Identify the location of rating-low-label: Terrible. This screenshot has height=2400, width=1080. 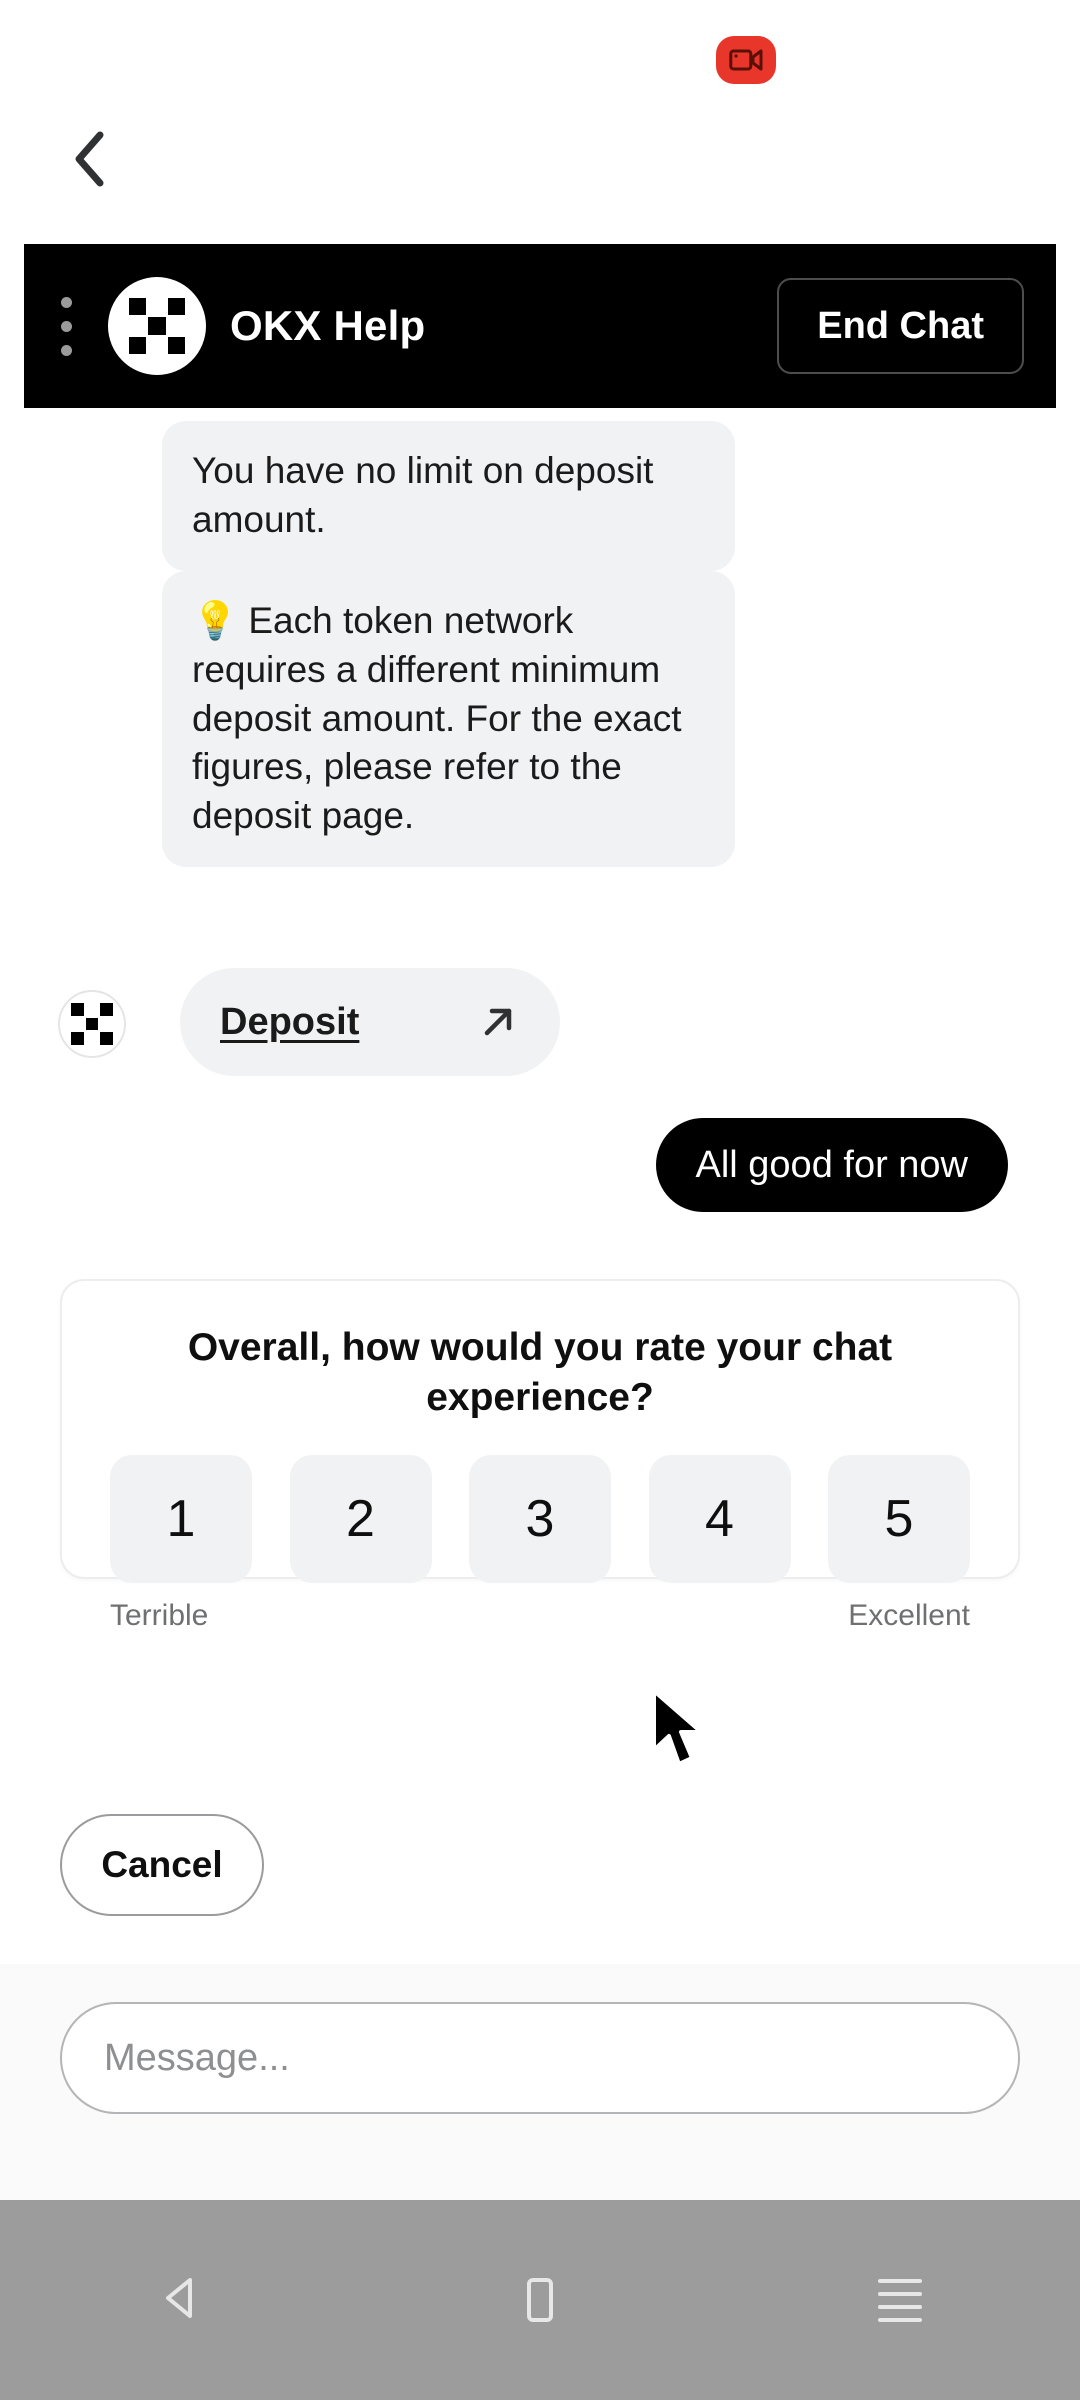
(159, 1615).